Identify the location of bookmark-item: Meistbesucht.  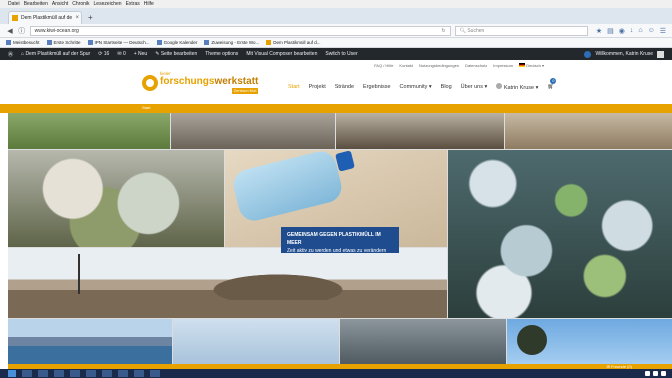
(23, 42).